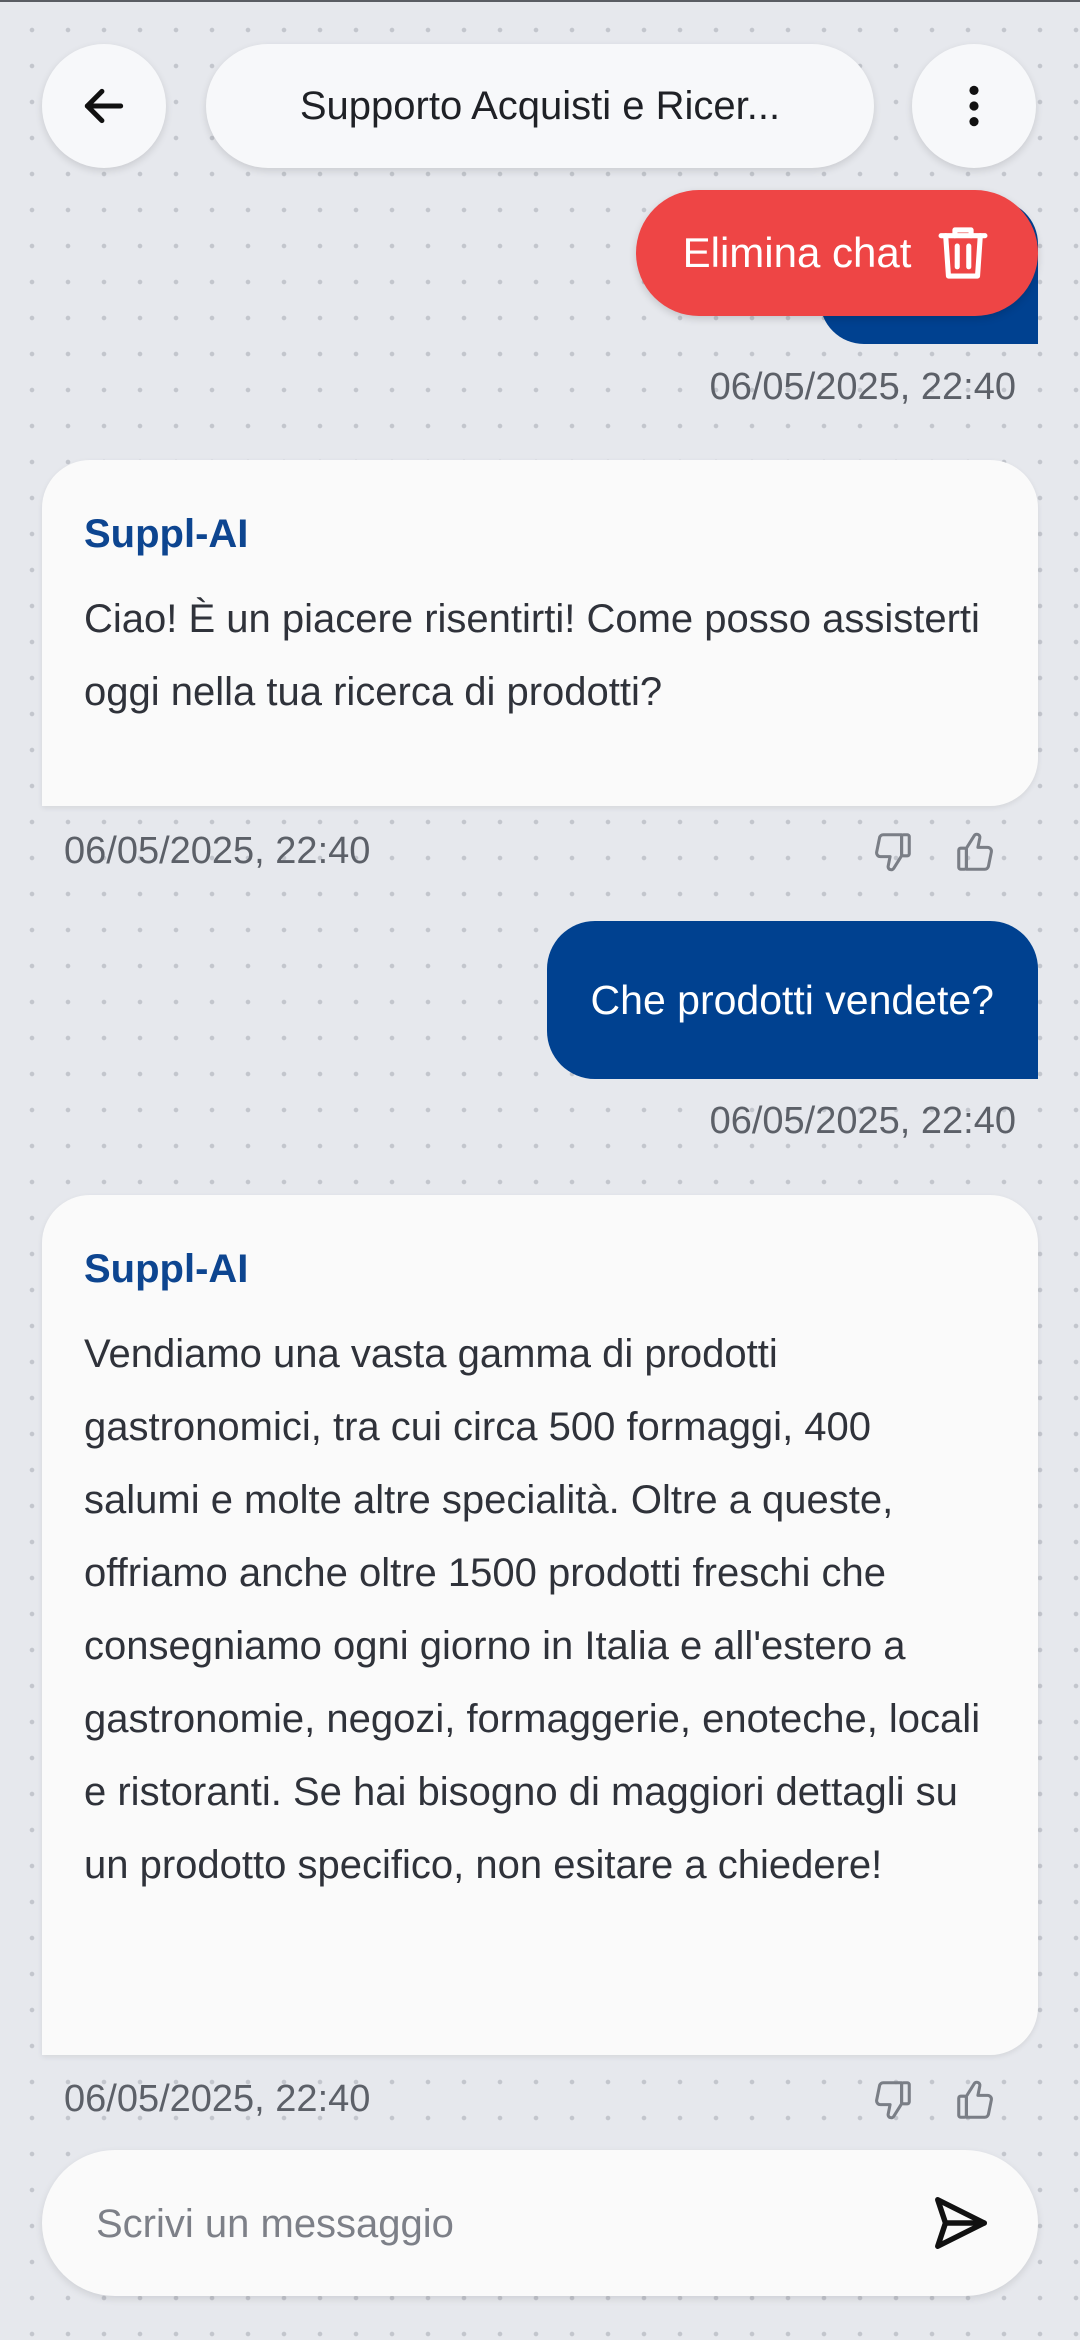 This screenshot has width=1080, height=2340. Describe the element at coordinates (540, 1) in the screenshot. I see `status-line` at that location.